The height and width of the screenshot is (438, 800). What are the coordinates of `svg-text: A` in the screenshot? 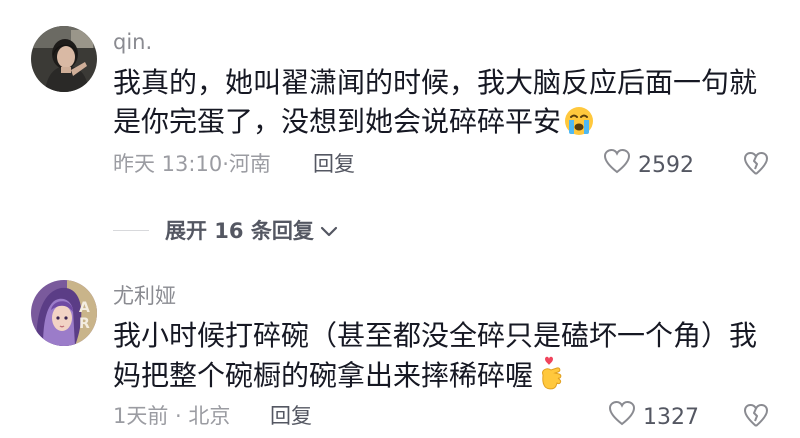 It's located at (84, 308).